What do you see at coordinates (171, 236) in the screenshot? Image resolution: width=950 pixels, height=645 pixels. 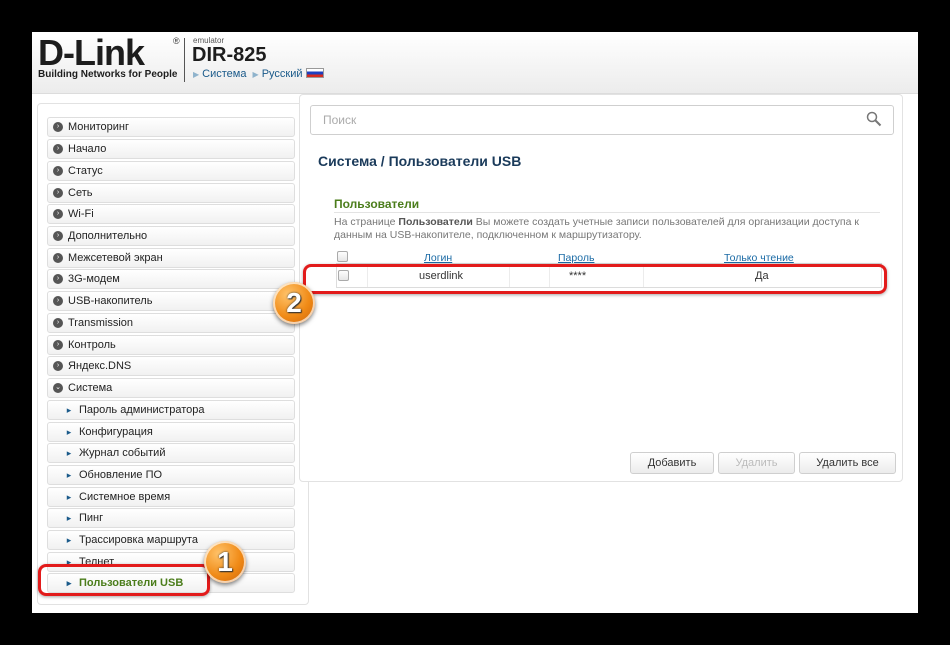 I see `sidebar-item-advanced: › Дополнительно` at bounding box center [171, 236].